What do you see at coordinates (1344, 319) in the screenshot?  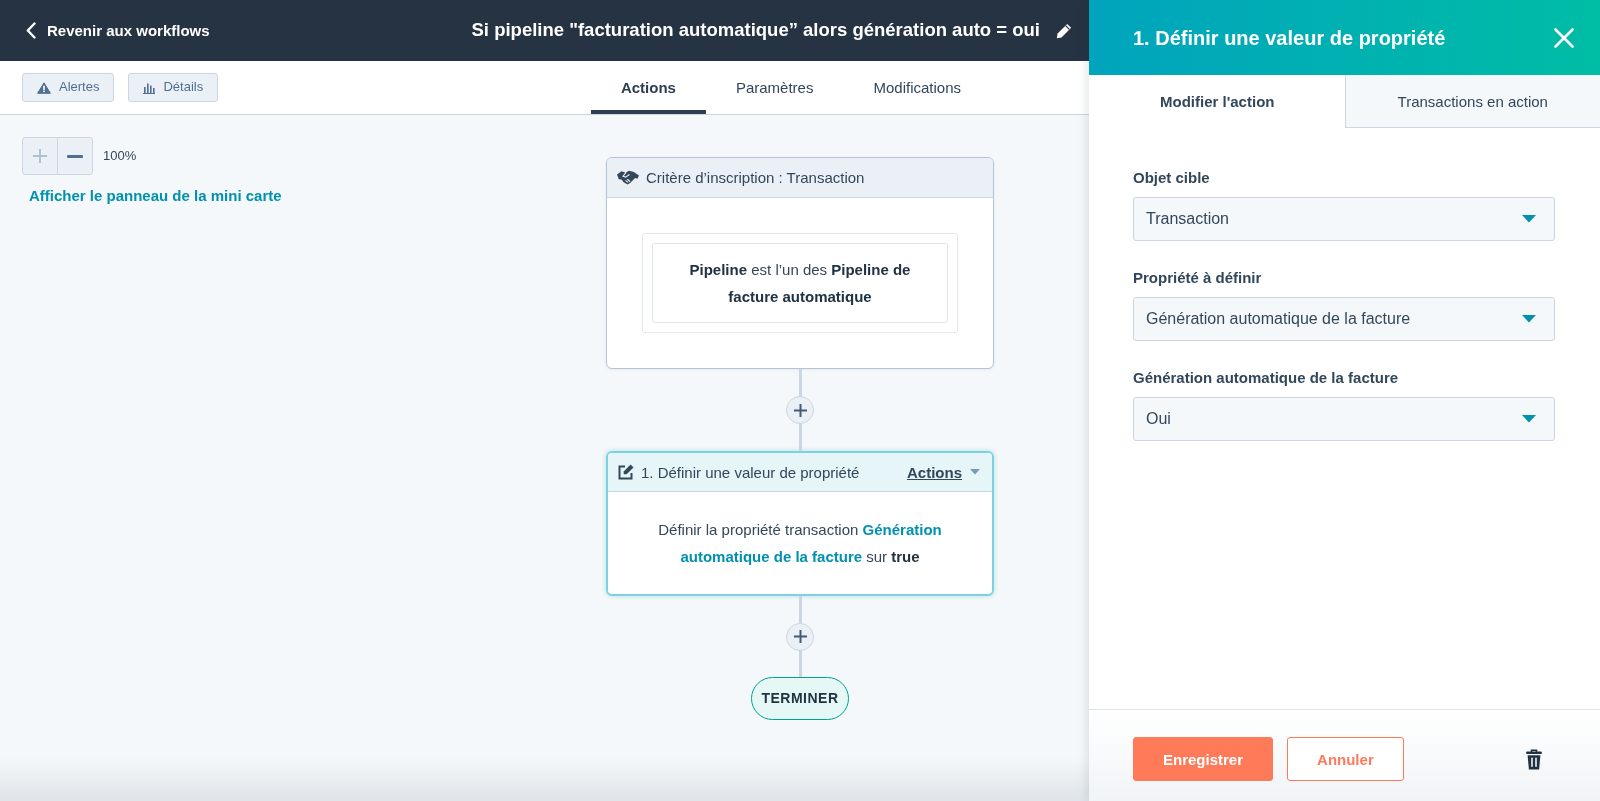 I see `dropdown-field: Génération automatique de la facture` at bounding box center [1344, 319].